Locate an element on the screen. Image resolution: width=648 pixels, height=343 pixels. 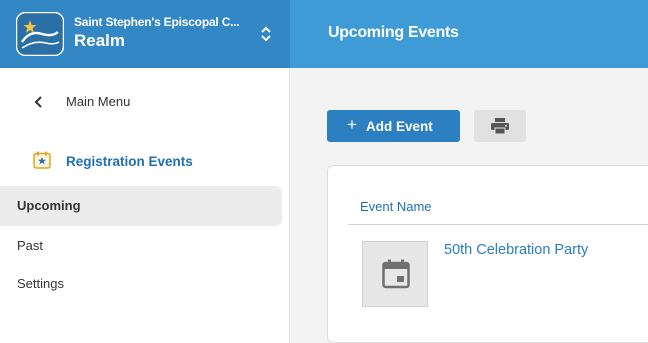
column-header-event-name: Event Name is located at coordinates (396, 206).